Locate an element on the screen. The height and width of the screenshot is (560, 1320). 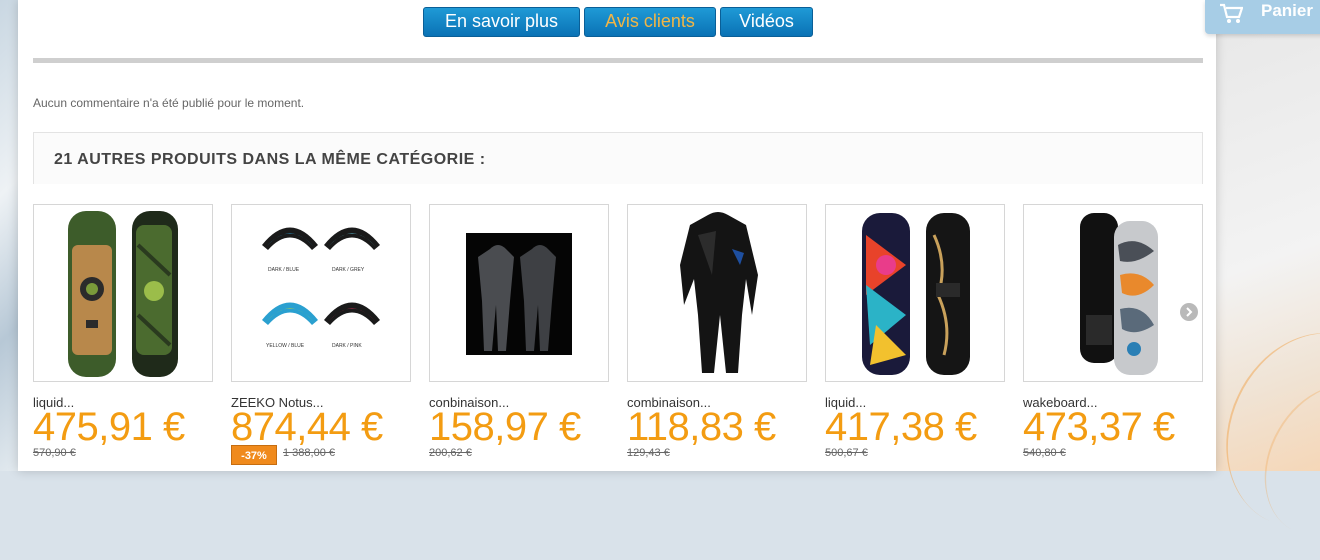
page-background-left is located at coordinates (10, 235).